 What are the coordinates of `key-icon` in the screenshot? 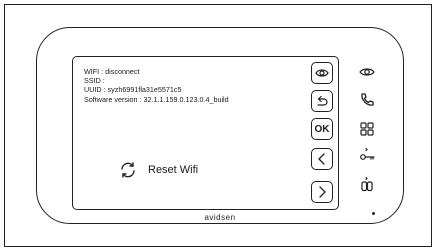 It's located at (367, 153).